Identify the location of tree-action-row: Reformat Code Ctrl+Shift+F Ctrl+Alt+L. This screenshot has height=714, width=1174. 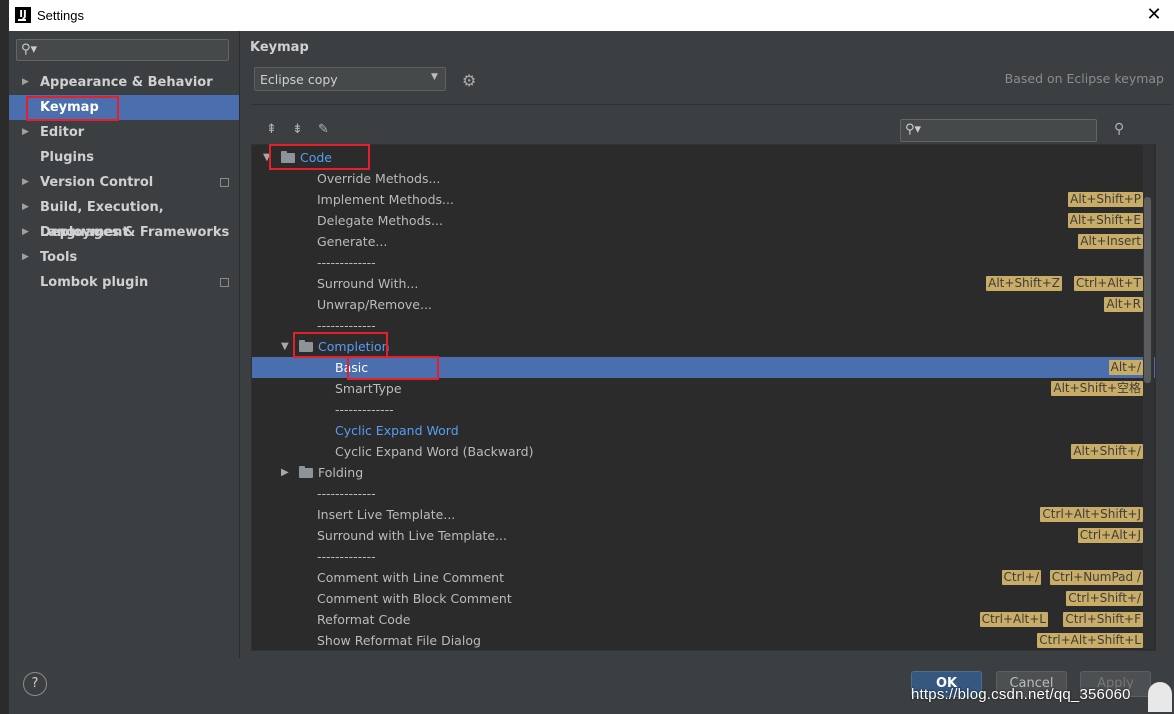
(703, 619).